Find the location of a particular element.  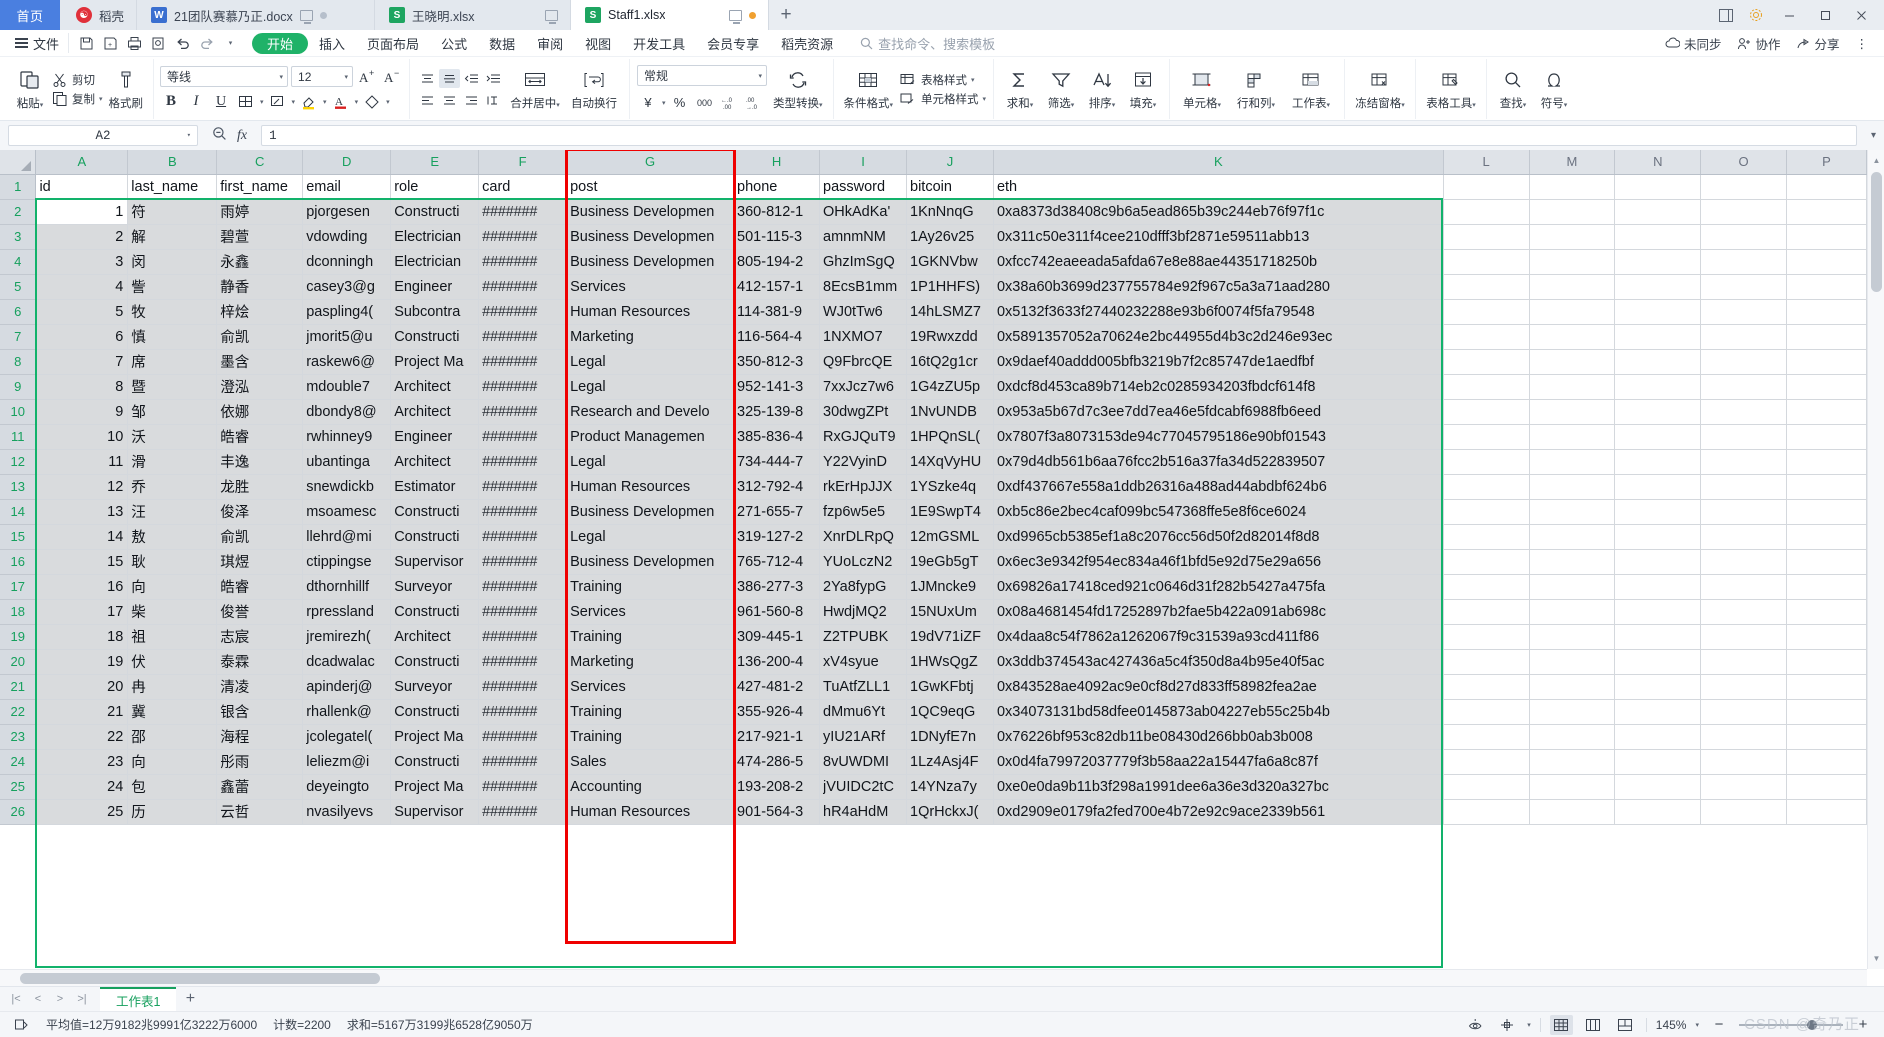

cell-J14: 1E9SwpT4 is located at coordinates (950, 512).